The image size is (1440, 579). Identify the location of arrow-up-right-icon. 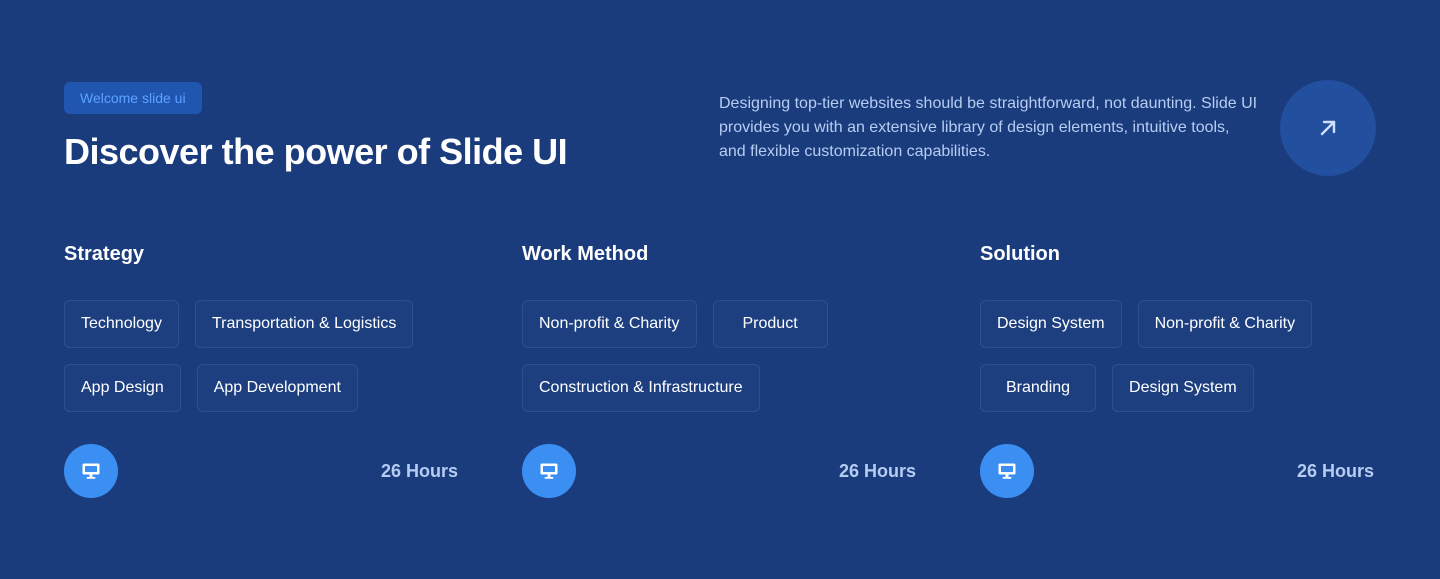
(1328, 128).